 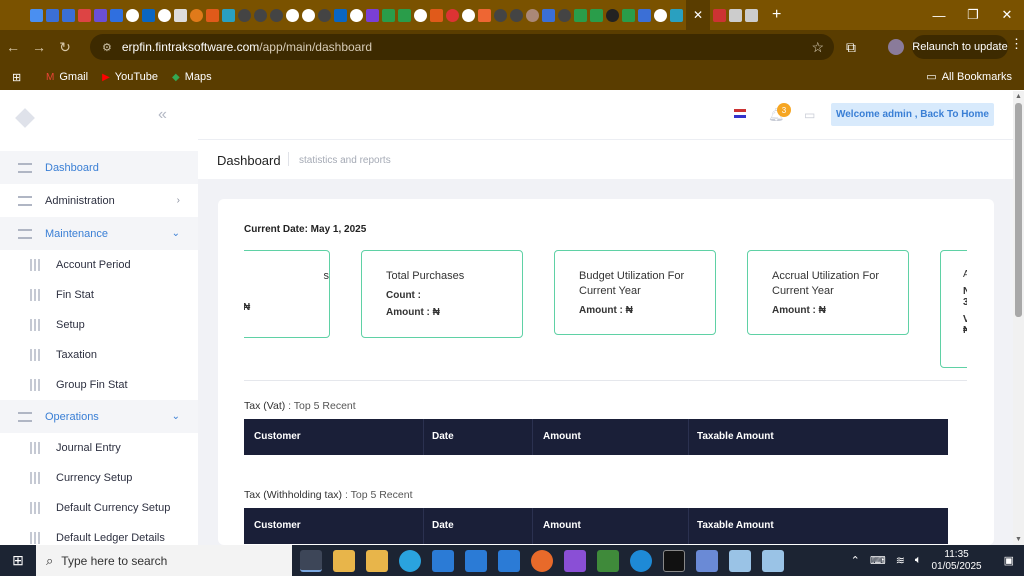 What do you see at coordinates (641, 560) in the screenshot?
I see `edge-icon` at bounding box center [641, 560].